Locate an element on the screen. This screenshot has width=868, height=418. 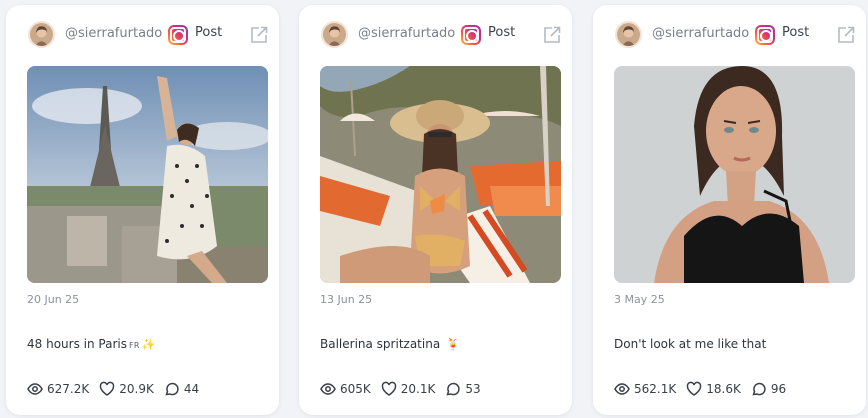
post-date: 13 Jun 25 is located at coordinates (346, 299).